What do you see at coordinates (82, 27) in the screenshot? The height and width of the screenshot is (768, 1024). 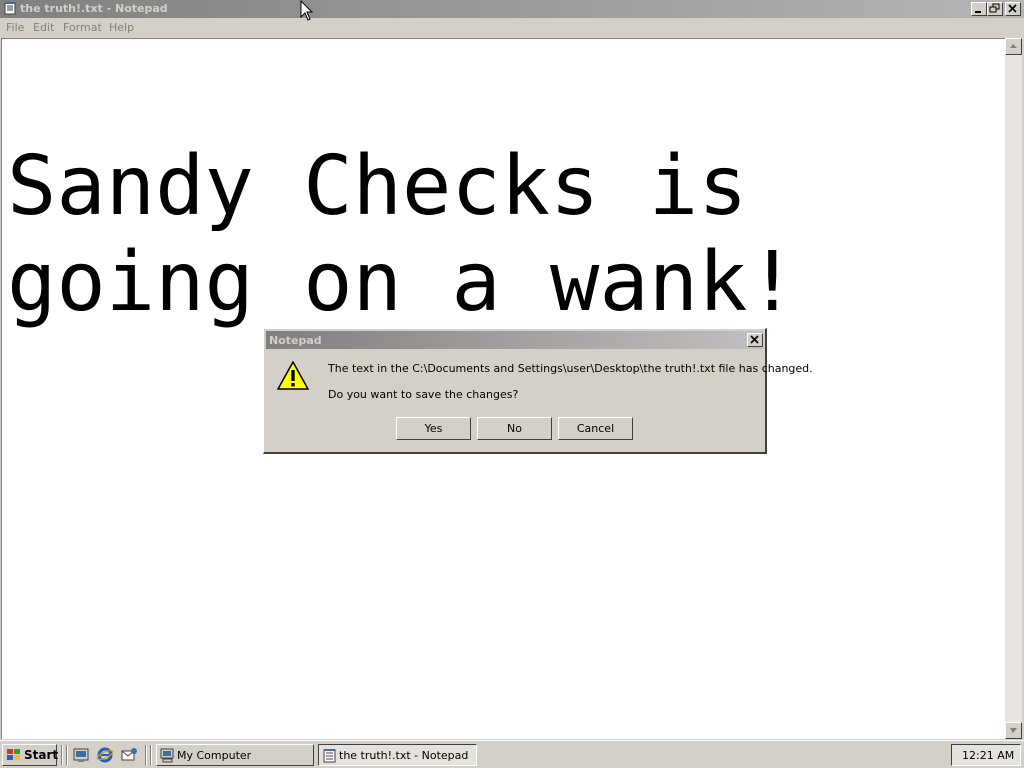 I see `menu-format: Format` at bounding box center [82, 27].